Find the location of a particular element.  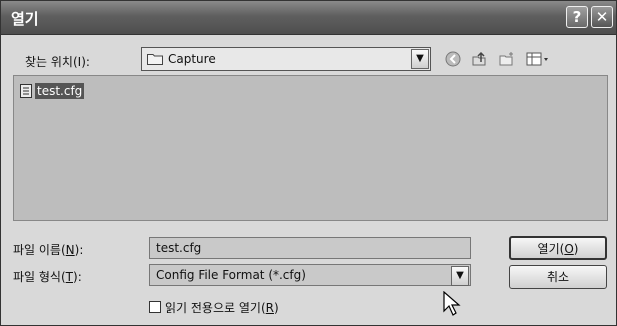

new-folder-icon is located at coordinates (506, 59).